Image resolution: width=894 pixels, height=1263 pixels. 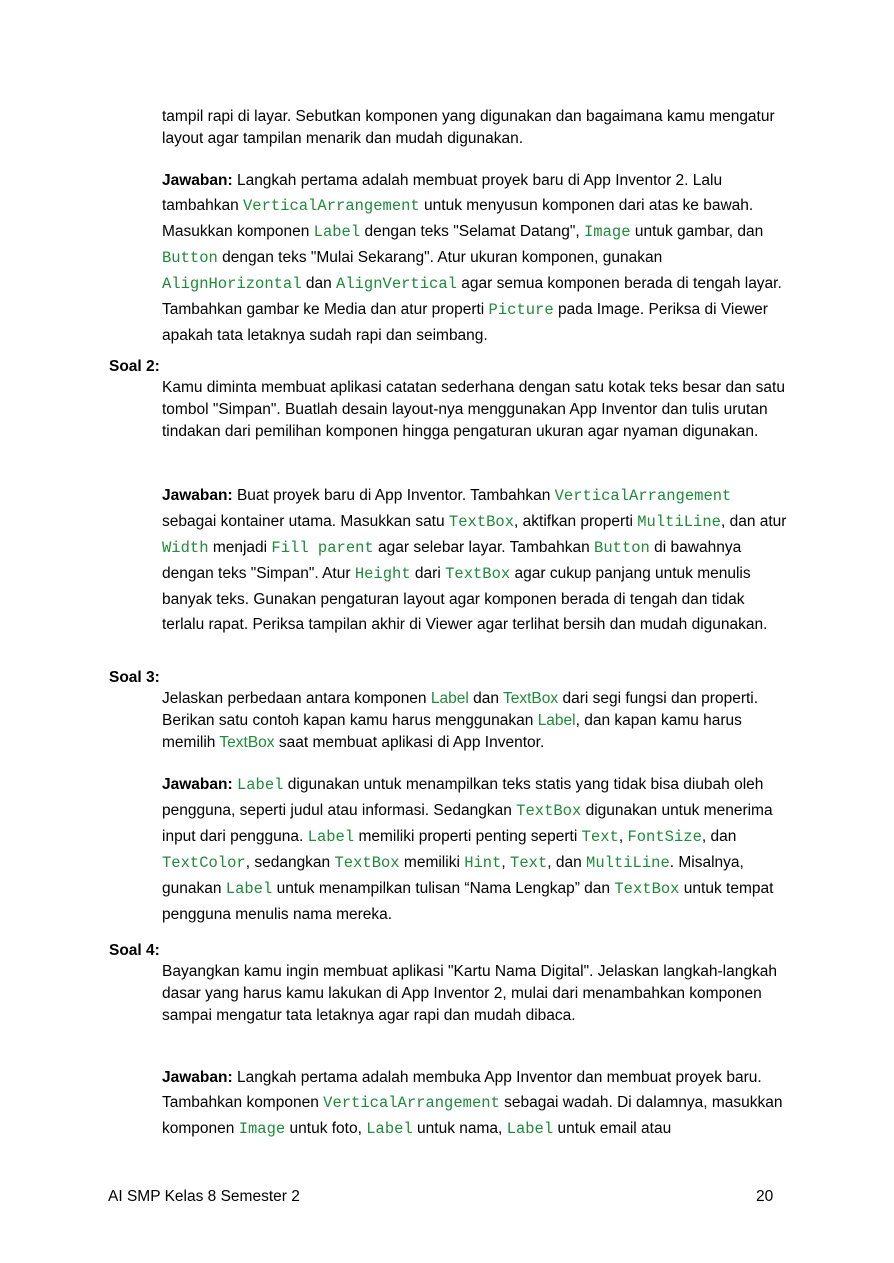 I want to click on soal-2-label: Soal 2:, so click(x=134, y=366).